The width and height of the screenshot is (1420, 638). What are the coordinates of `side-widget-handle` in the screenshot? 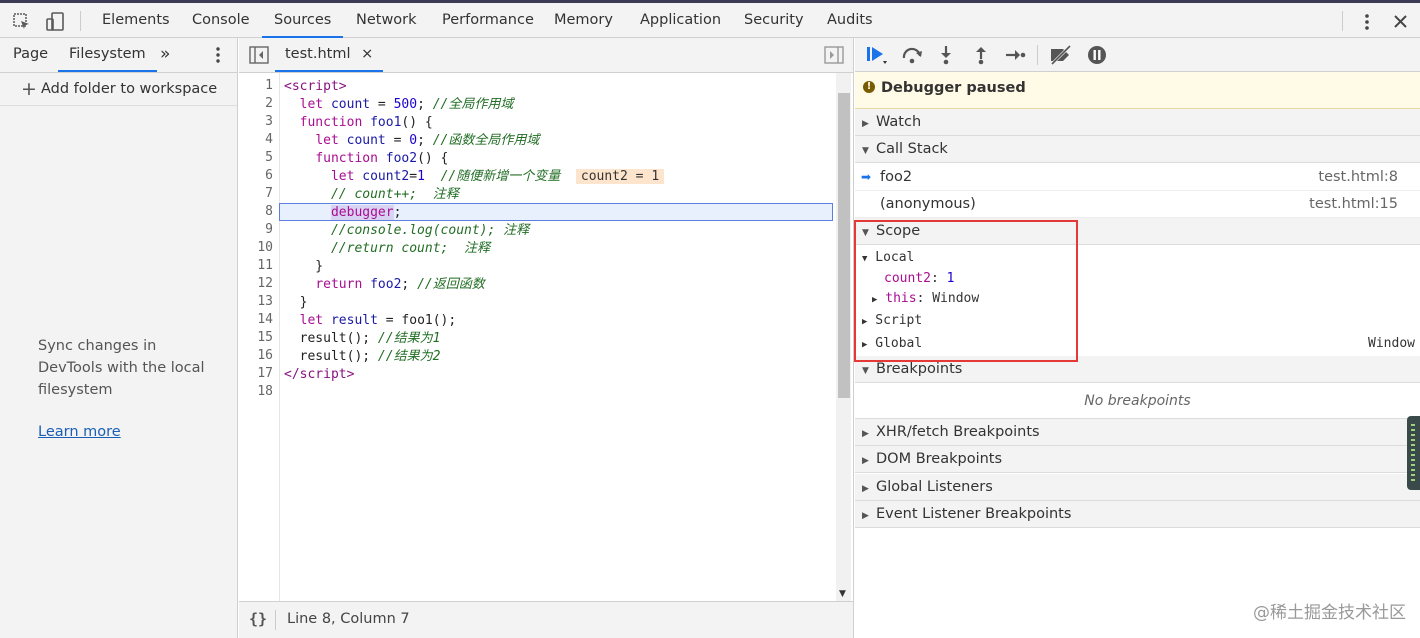 It's located at (1413, 453).